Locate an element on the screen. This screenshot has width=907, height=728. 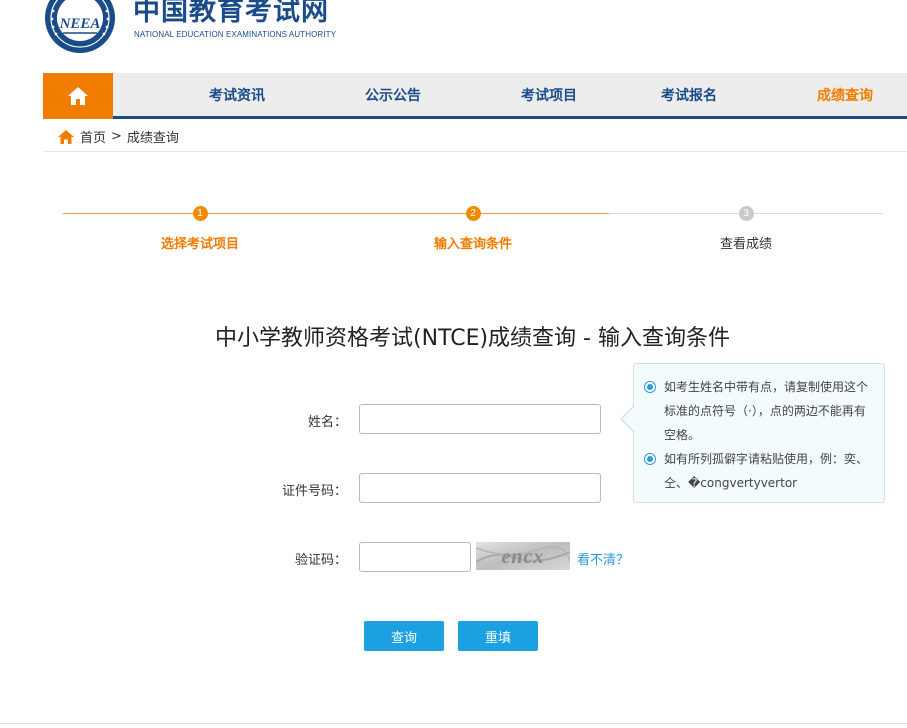
footer-divider is located at coordinates (453, 723).